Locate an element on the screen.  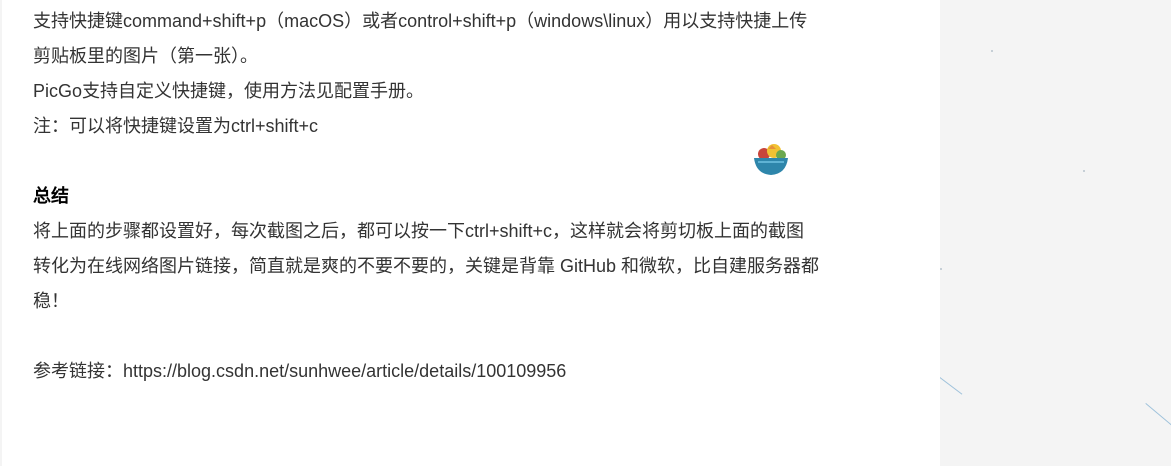
summary-heading: 总结 is located at coordinates (51, 196).